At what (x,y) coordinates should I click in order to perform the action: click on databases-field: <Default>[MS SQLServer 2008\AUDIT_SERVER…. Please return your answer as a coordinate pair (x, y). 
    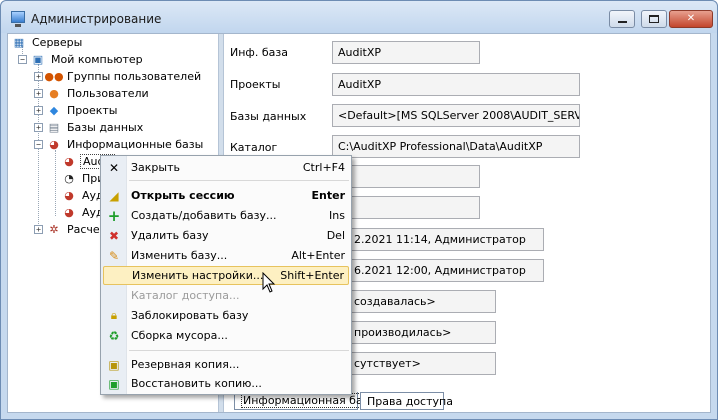
    Looking at the image, I should click on (456, 115).